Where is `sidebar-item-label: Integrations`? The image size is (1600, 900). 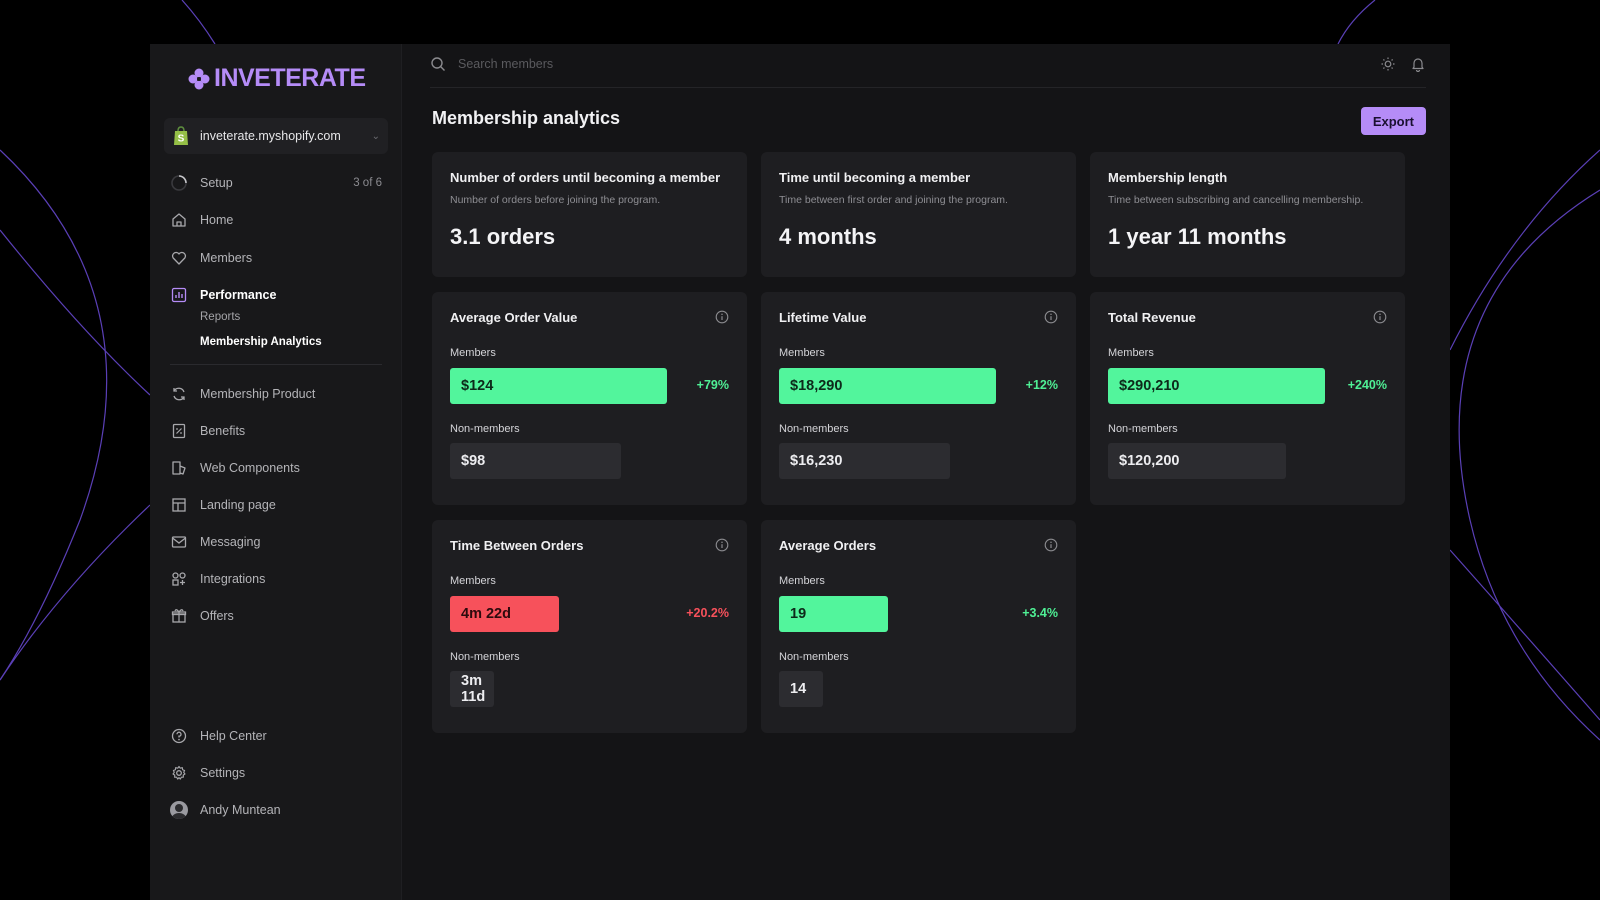 sidebar-item-label: Integrations is located at coordinates (233, 579).